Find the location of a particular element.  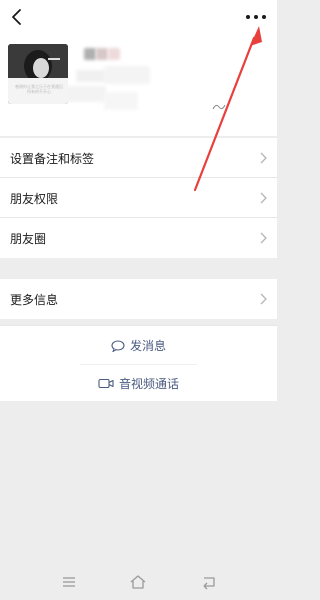

gender-icon is located at coordinates (219, 107).